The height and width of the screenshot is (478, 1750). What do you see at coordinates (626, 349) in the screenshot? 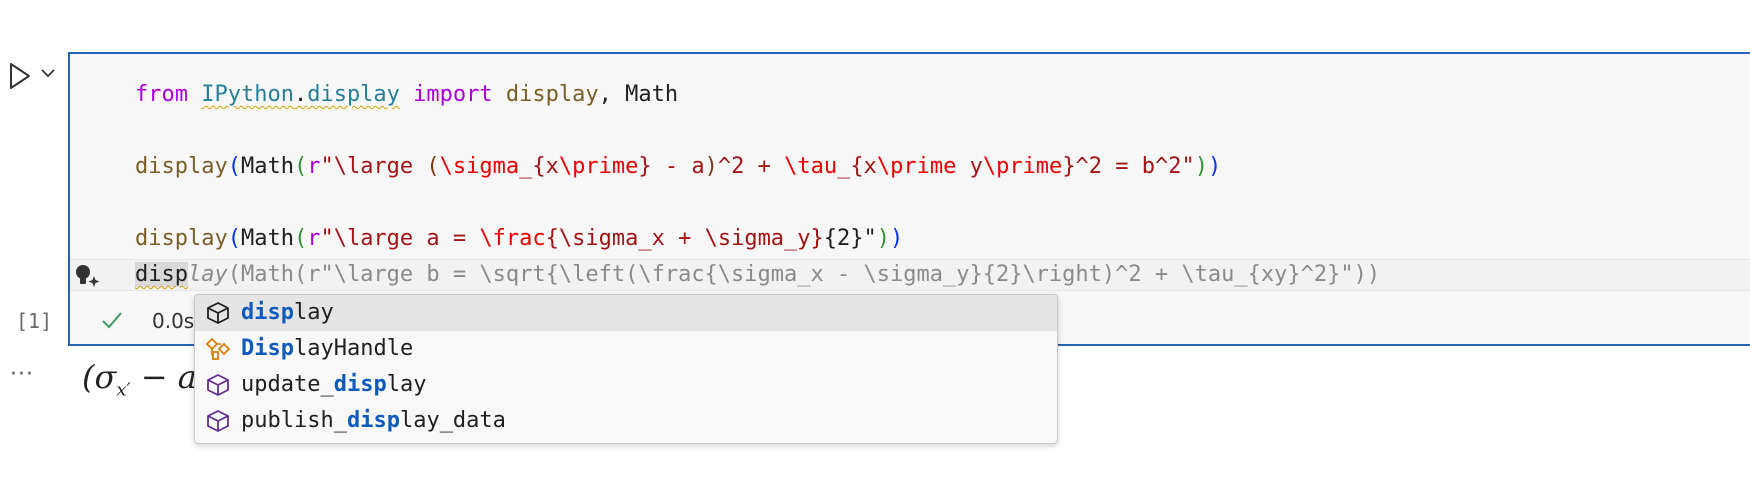
I see `suggestion-item: DisplayHandle` at bounding box center [626, 349].